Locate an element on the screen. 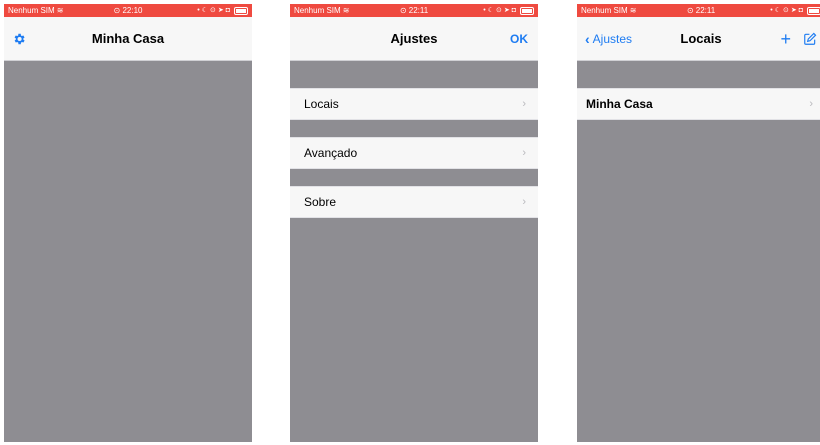  row-label: Sobre is located at coordinates (320, 202).